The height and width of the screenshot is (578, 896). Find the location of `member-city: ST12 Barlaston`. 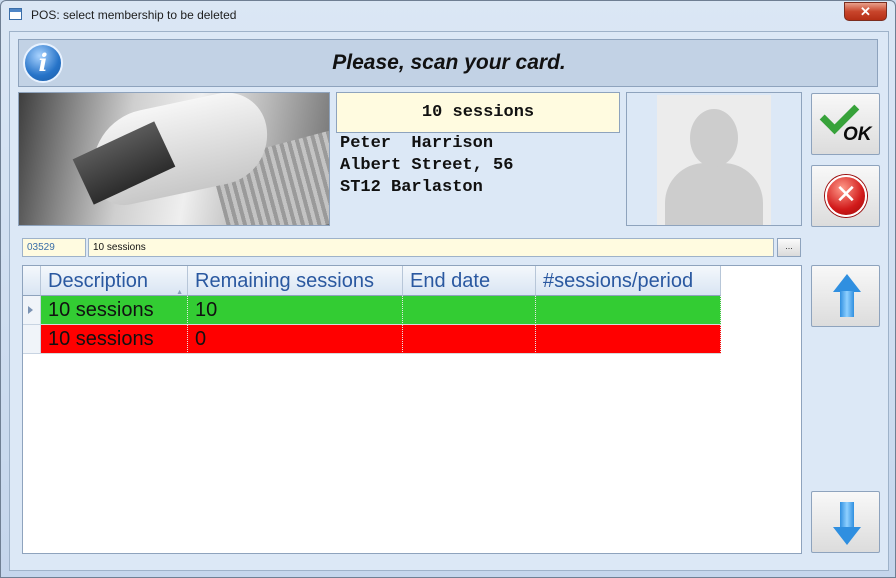

member-city: ST12 Barlaston is located at coordinates (411, 187).